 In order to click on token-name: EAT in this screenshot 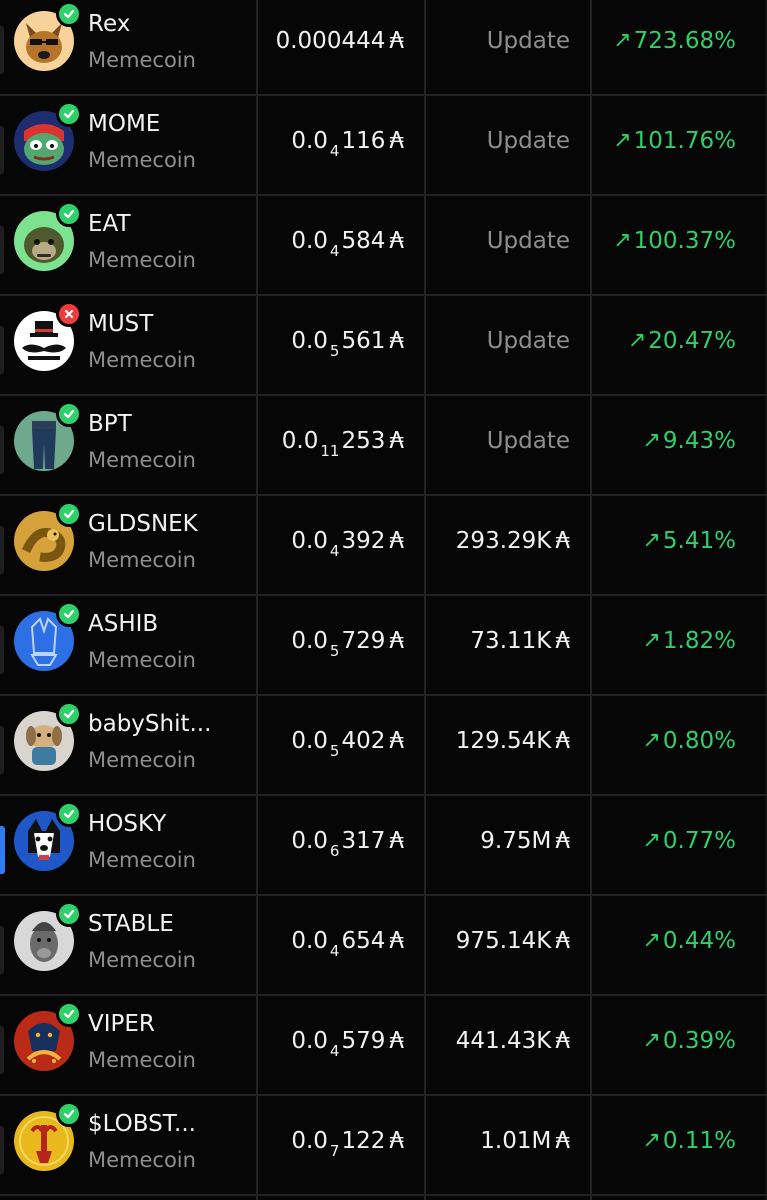, I will do `click(109, 224)`.